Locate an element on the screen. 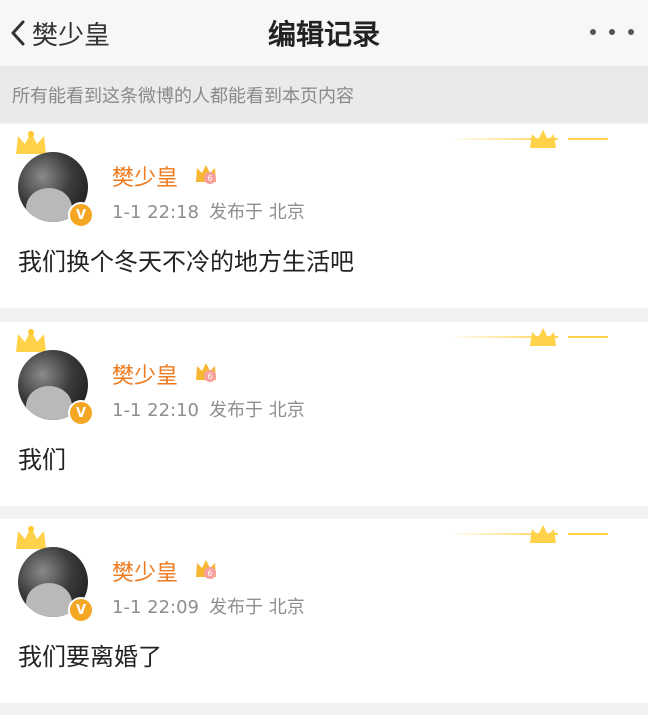  back-button: 樊少皇 is located at coordinates (60, 33).